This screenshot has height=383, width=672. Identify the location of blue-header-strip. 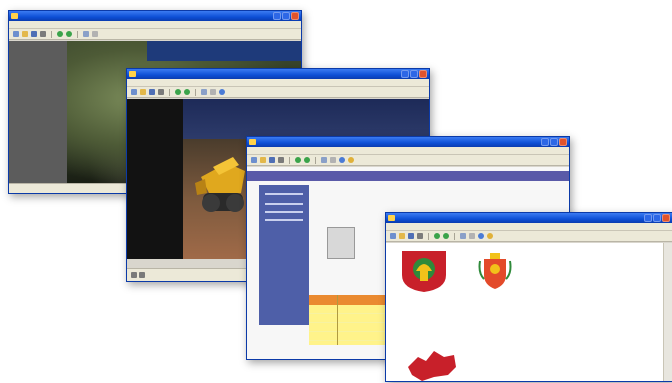
(224, 51).